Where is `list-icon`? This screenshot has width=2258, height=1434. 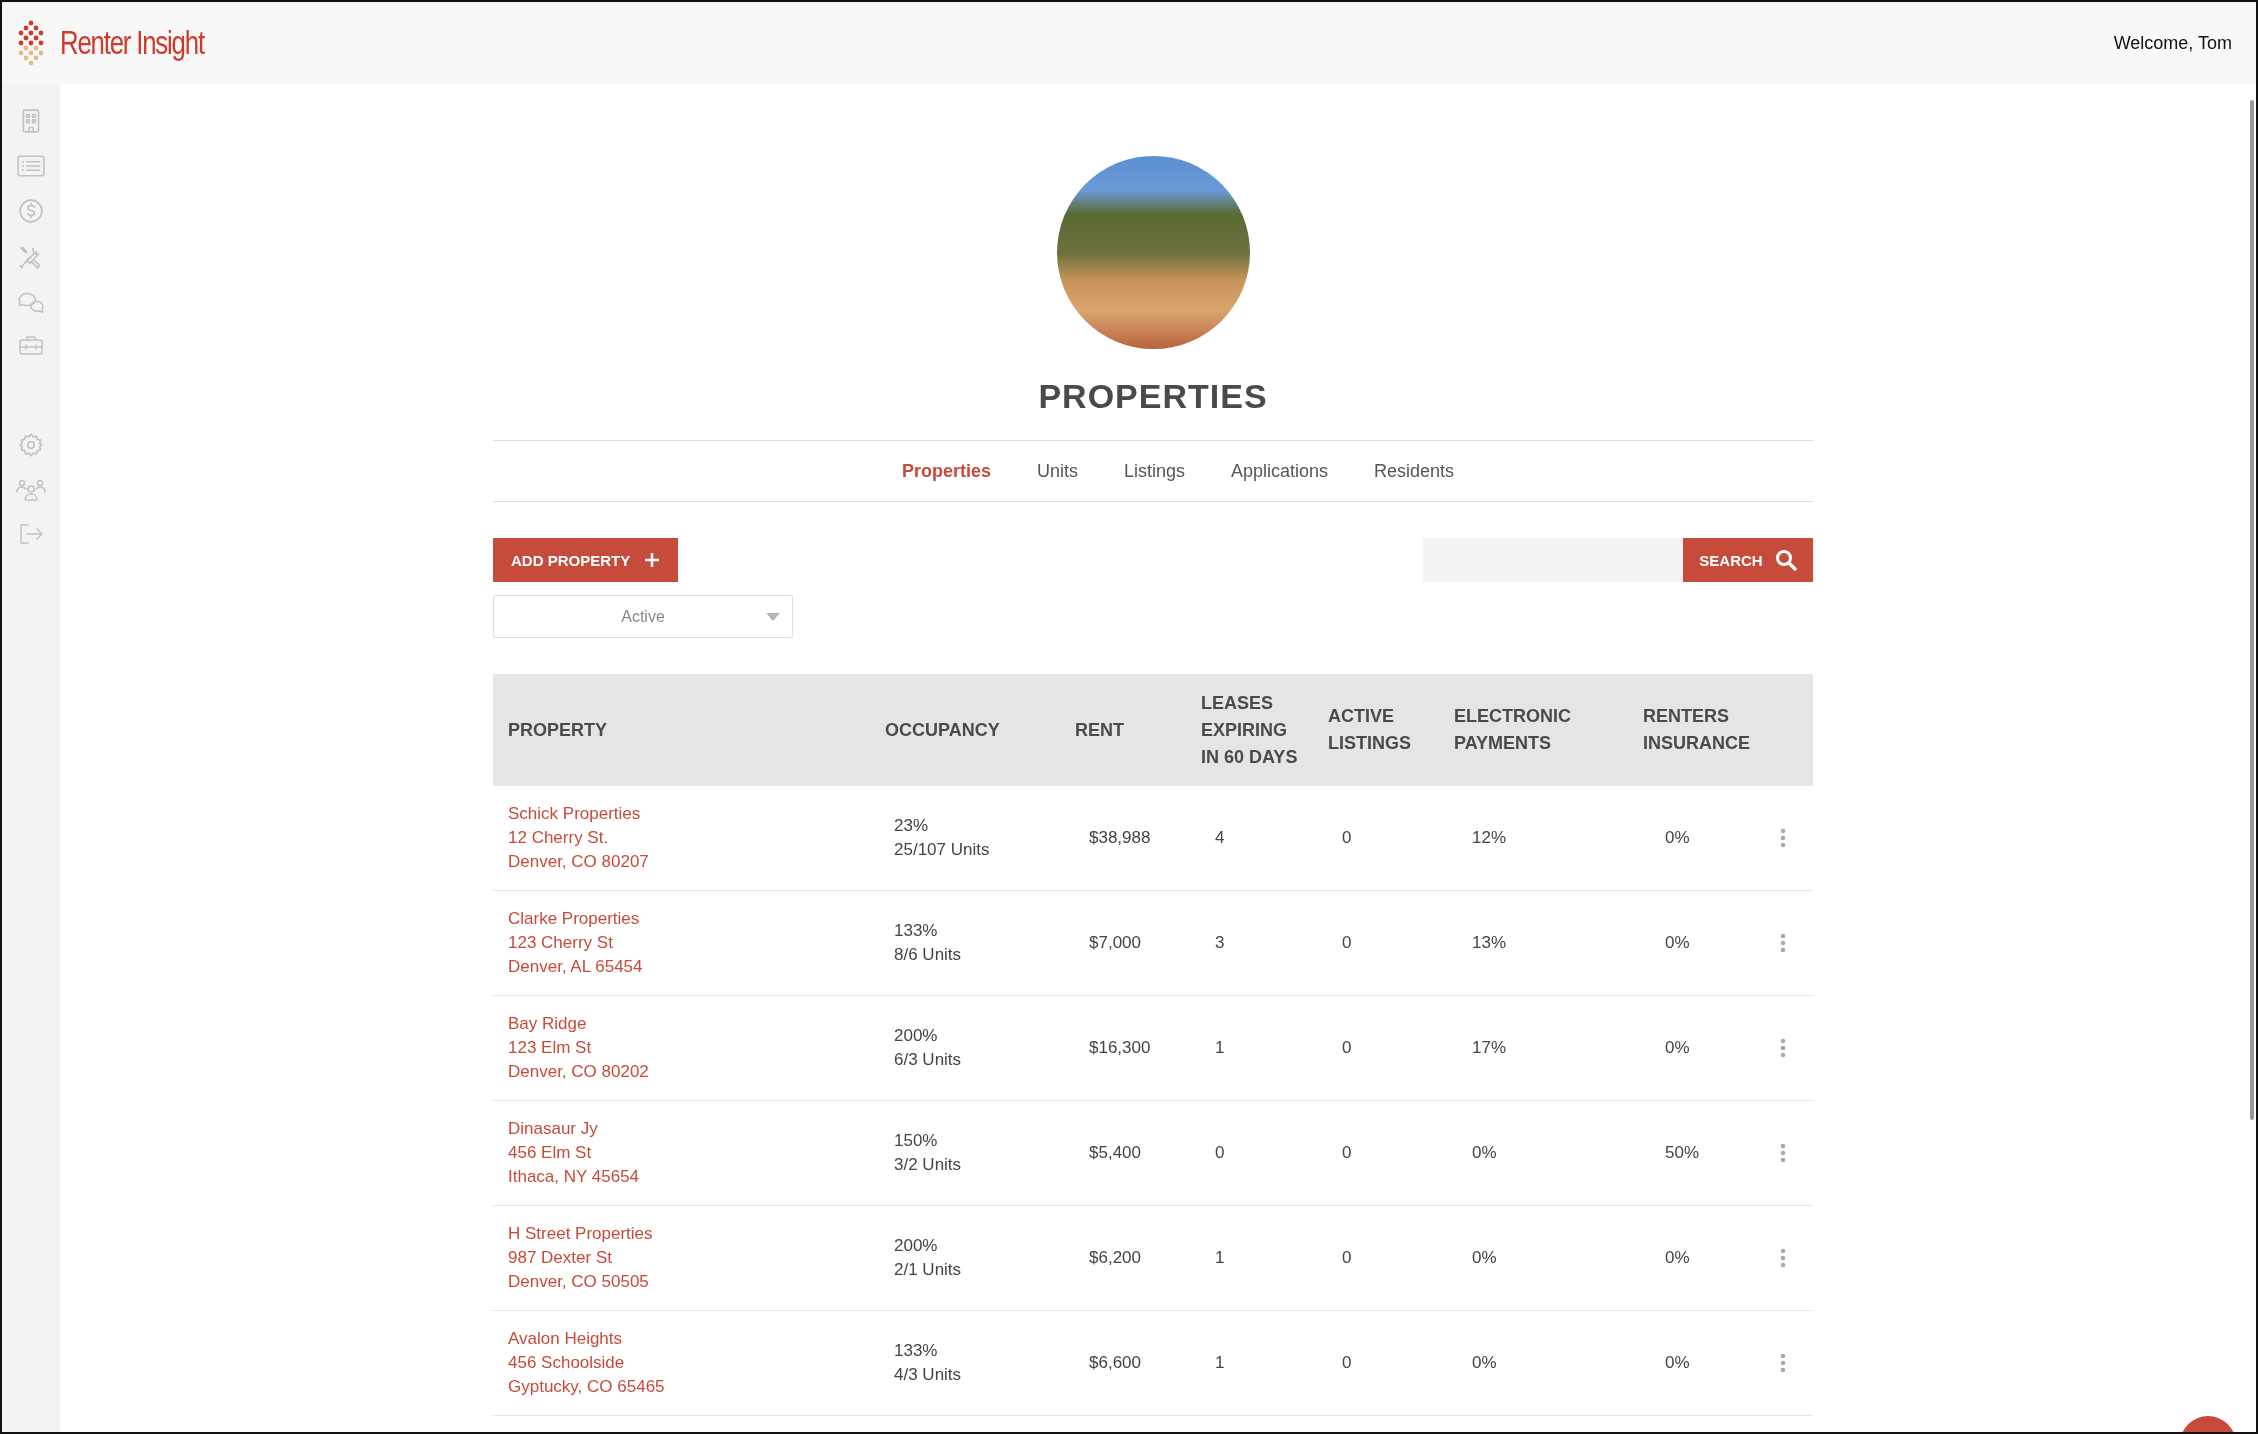 list-icon is located at coordinates (31, 166).